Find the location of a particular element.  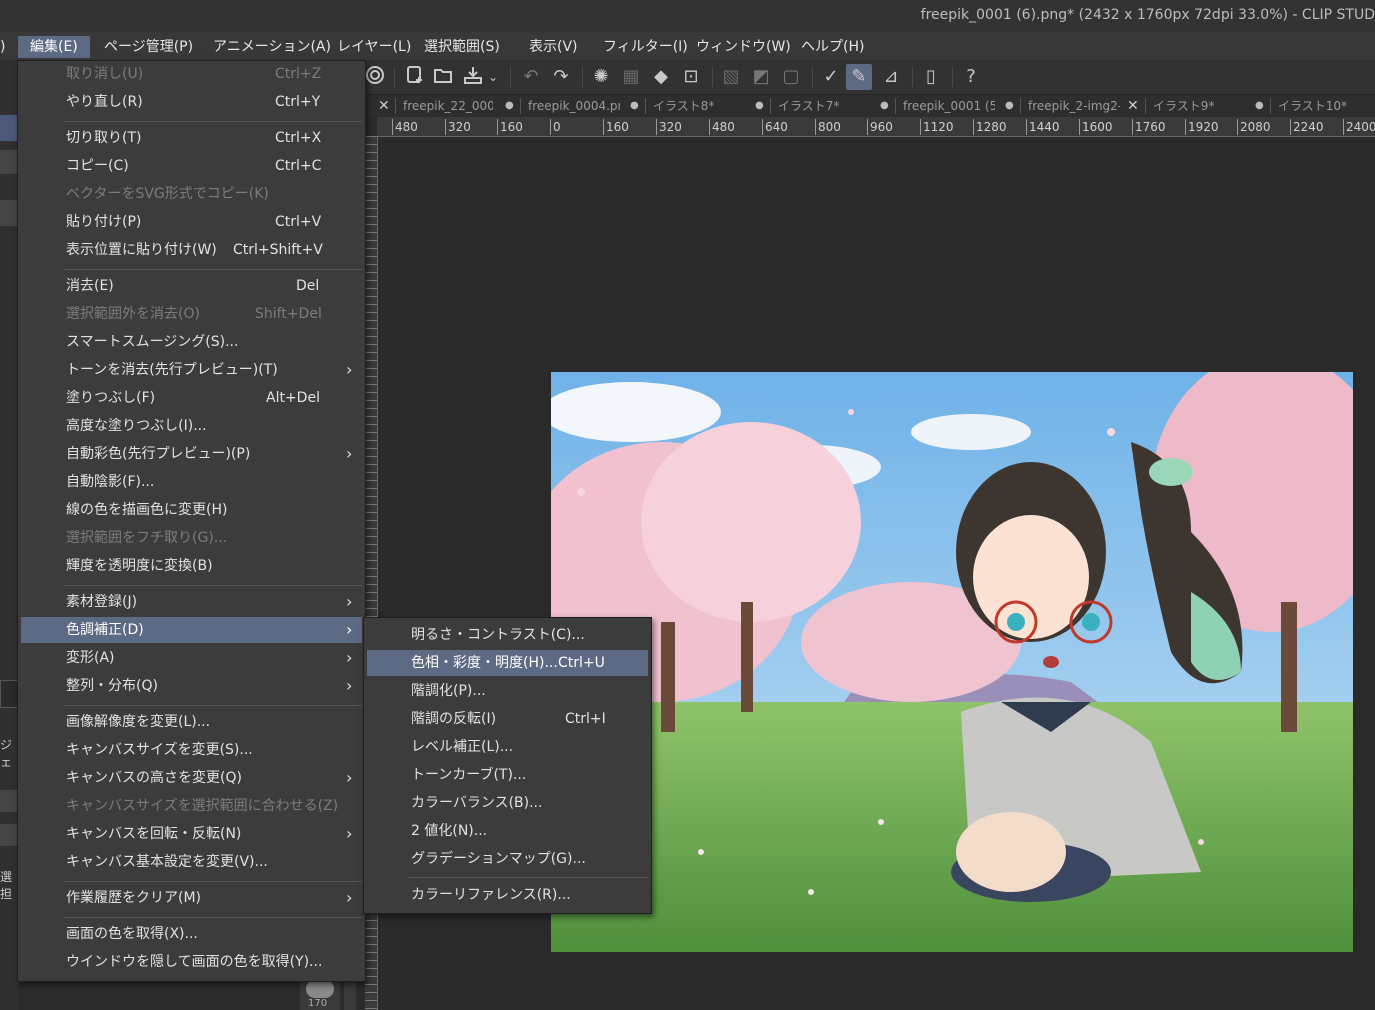

device-icon: ▯ is located at coordinates (931, 77).